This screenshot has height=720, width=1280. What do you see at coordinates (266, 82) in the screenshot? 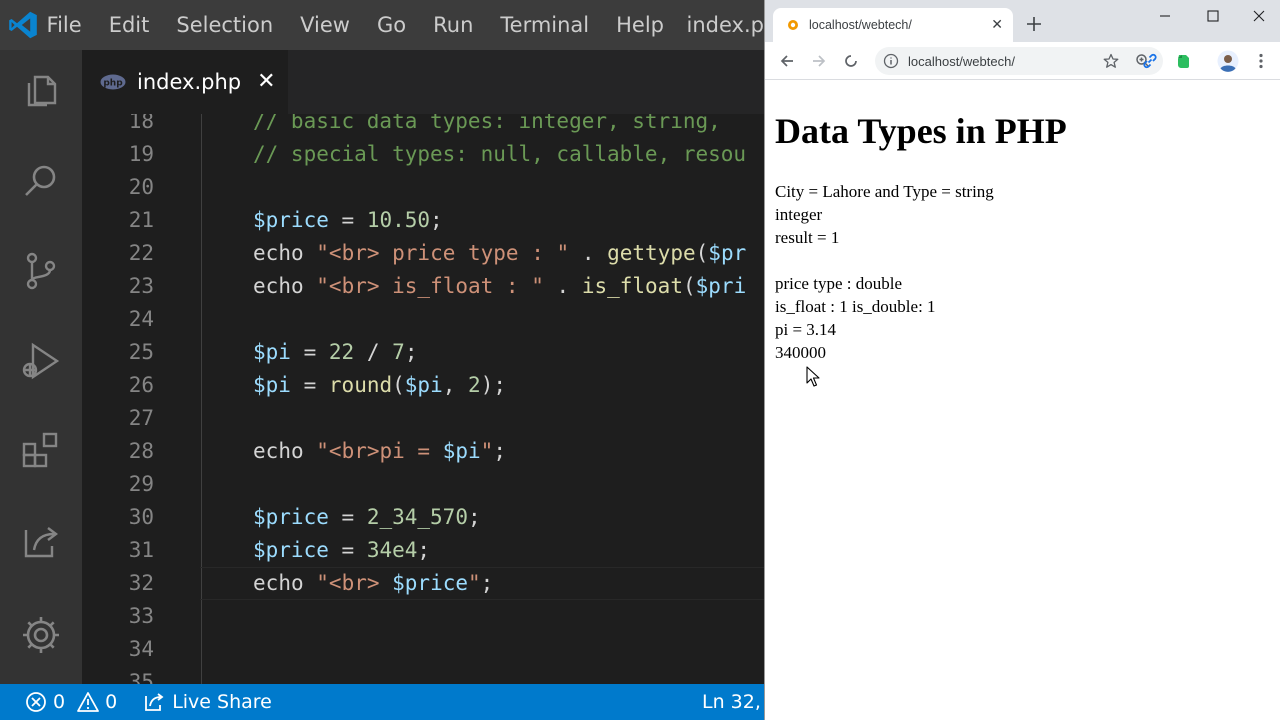
I see `tab-close-icon: ✕` at bounding box center [266, 82].